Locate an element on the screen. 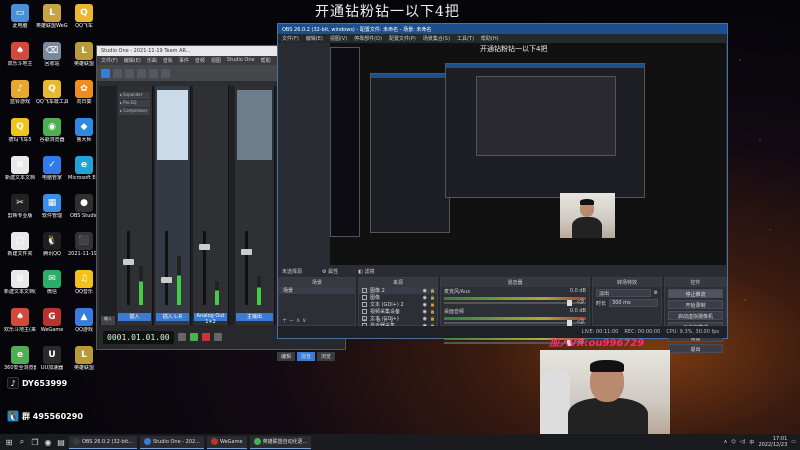  control-button: 退出 is located at coordinates (695, 348).